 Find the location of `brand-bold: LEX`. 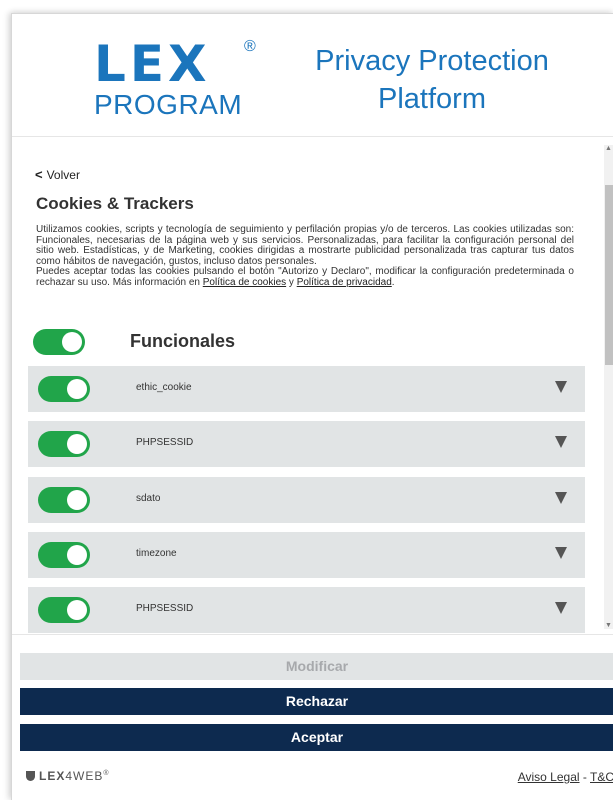

brand-bold: LEX is located at coordinates (52, 776).